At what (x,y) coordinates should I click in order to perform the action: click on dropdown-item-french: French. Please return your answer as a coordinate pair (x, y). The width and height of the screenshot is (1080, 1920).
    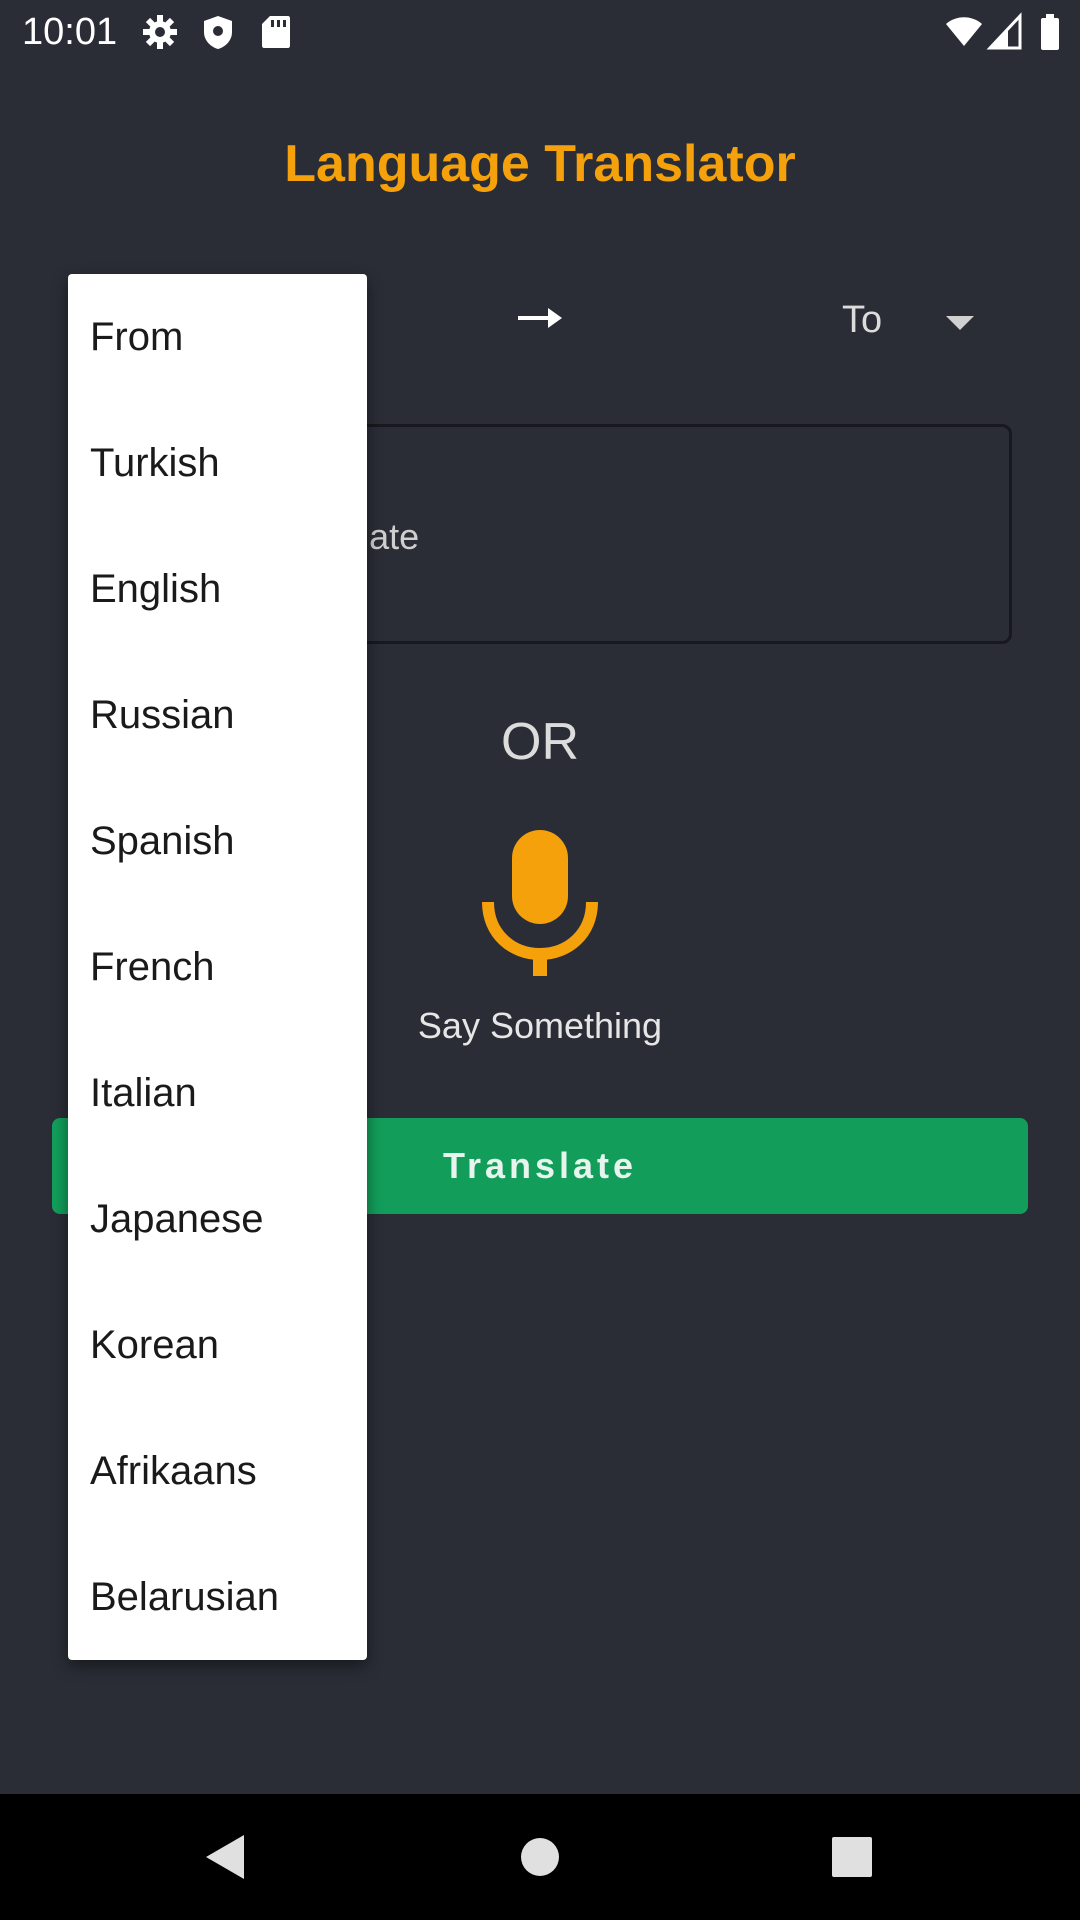
    Looking at the image, I should click on (217, 967).